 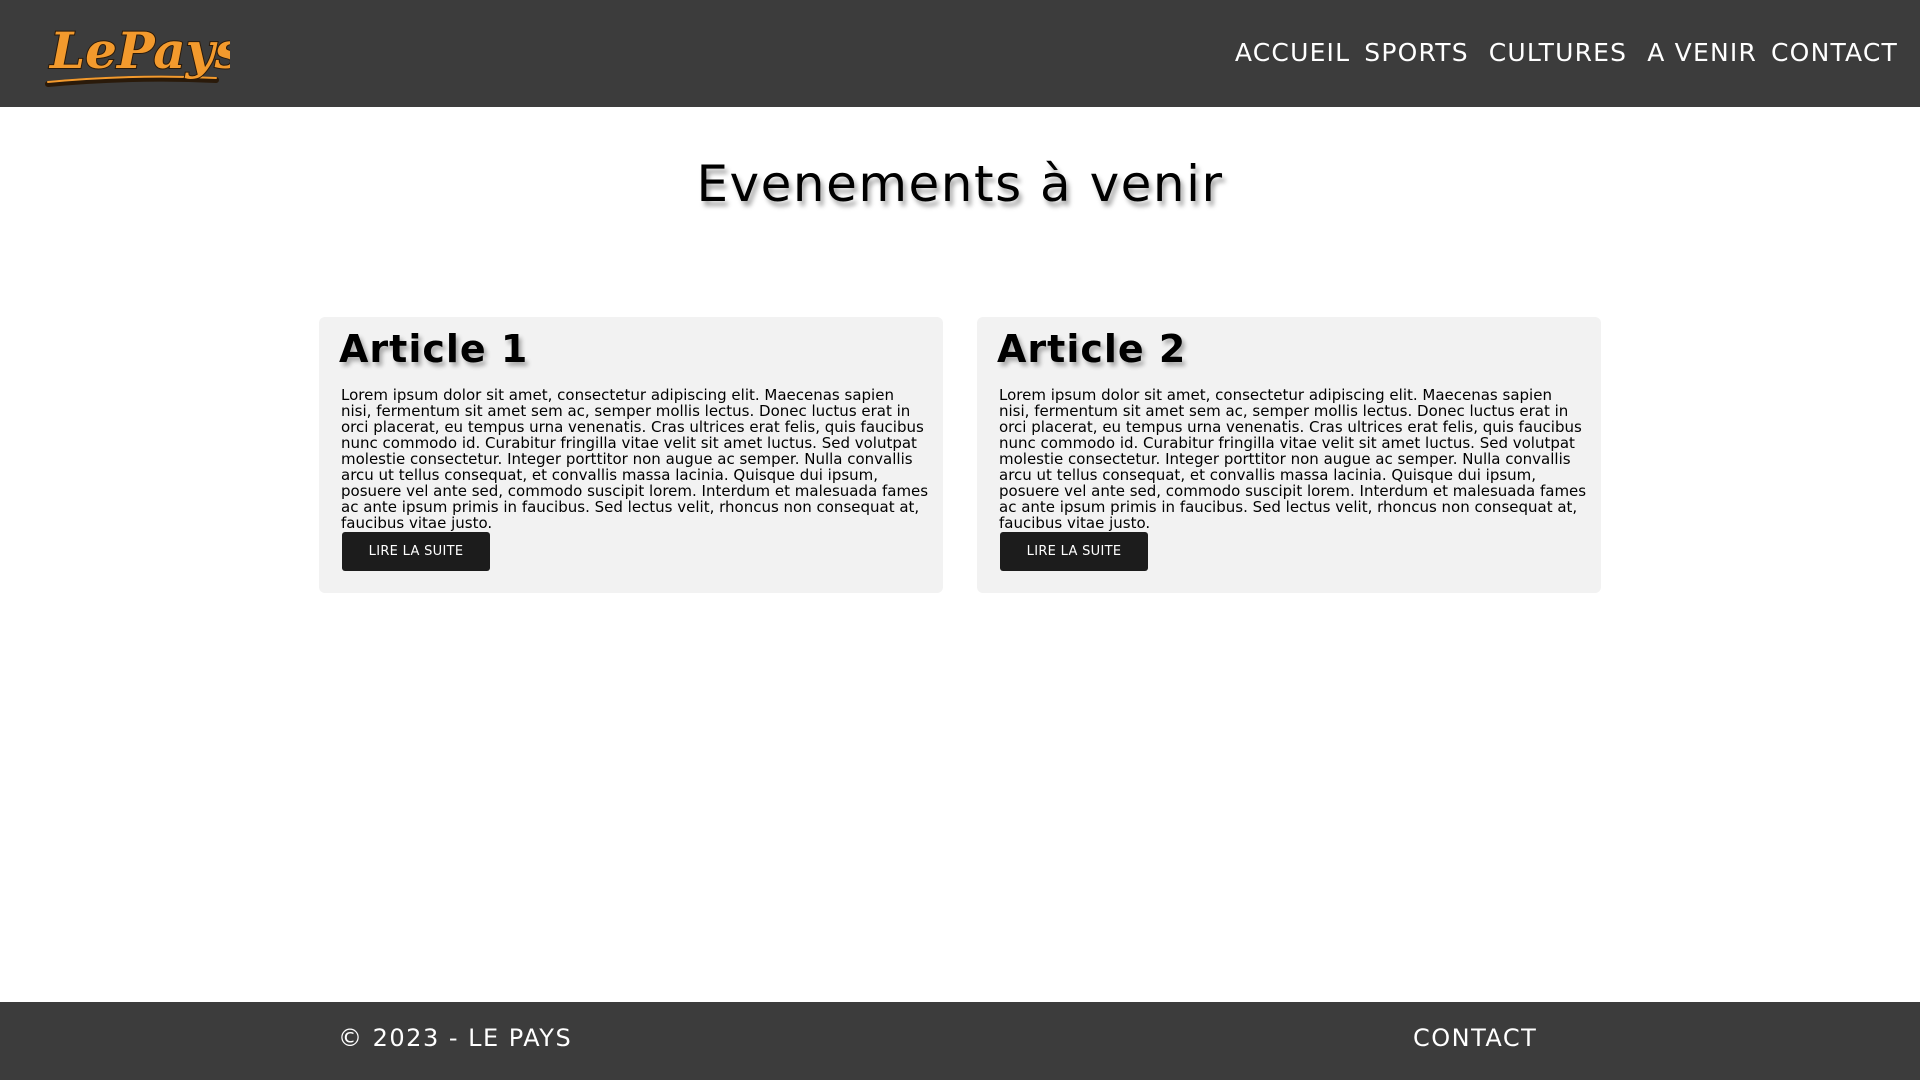 I want to click on footer-contact-link: CONTACT, so click(x=1475, y=1038).